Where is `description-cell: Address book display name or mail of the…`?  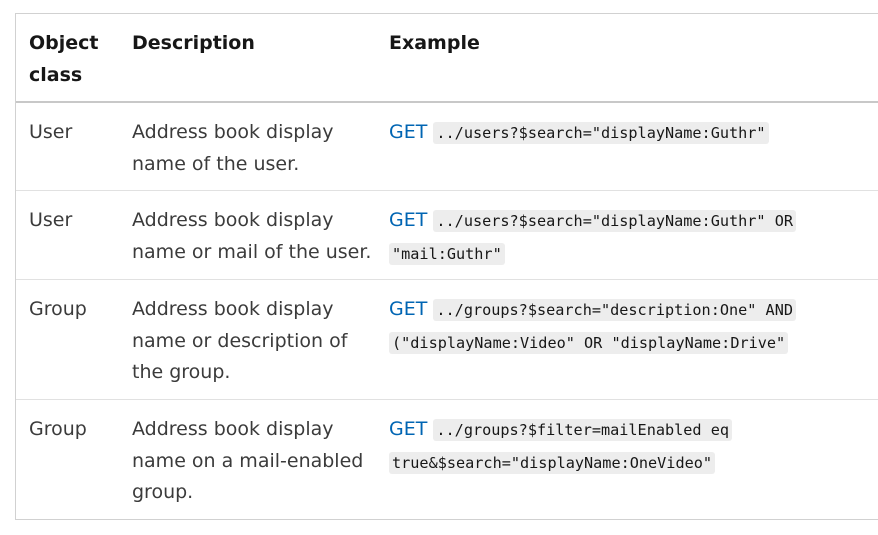
description-cell: Address book display name or mail of the… is located at coordinates (252, 236).